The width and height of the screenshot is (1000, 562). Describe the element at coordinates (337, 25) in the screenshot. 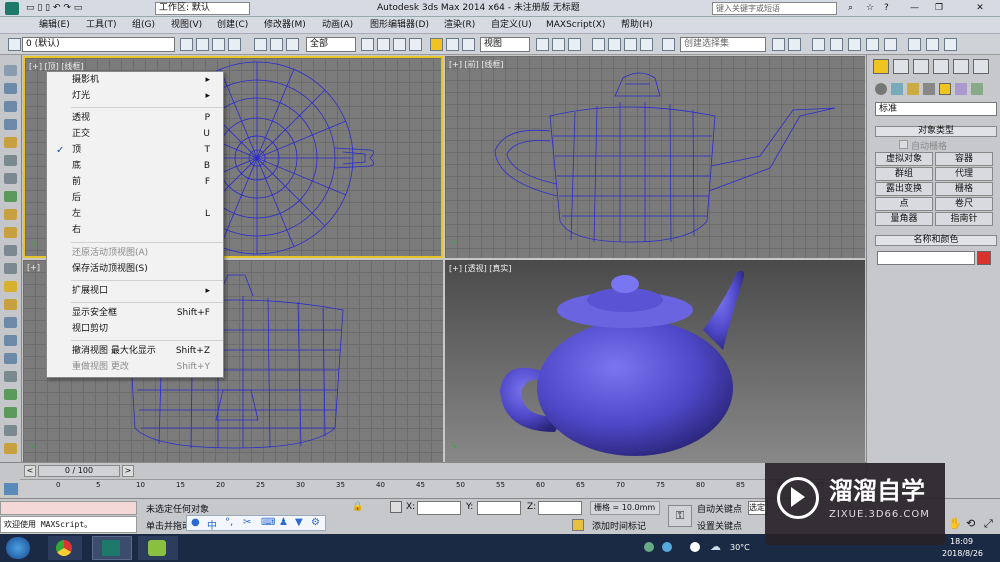

I see `menu-animation: 动画(A)` at that location.